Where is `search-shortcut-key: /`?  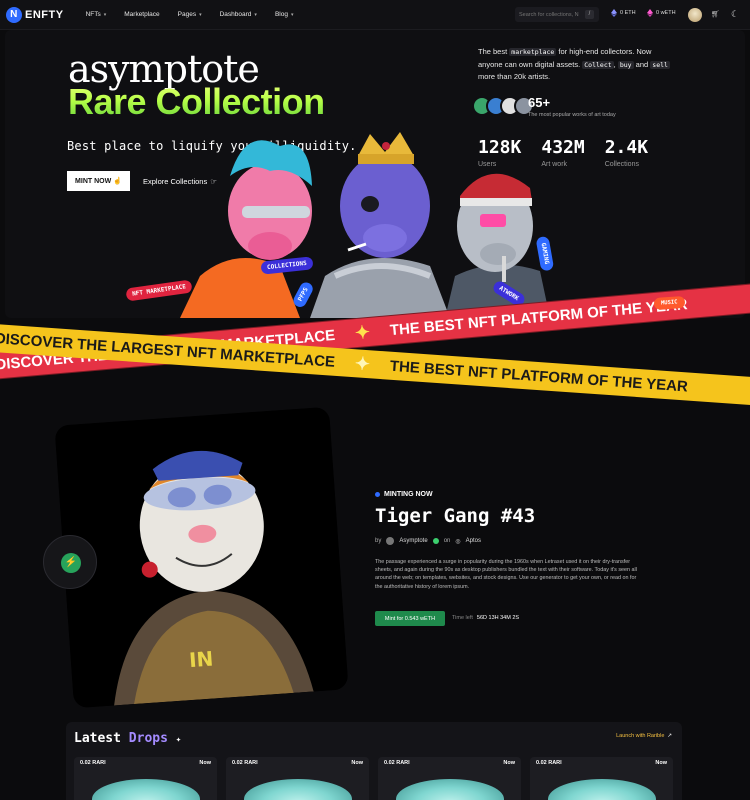 search-shortcut-key: / is located at coordinates (589, 14).